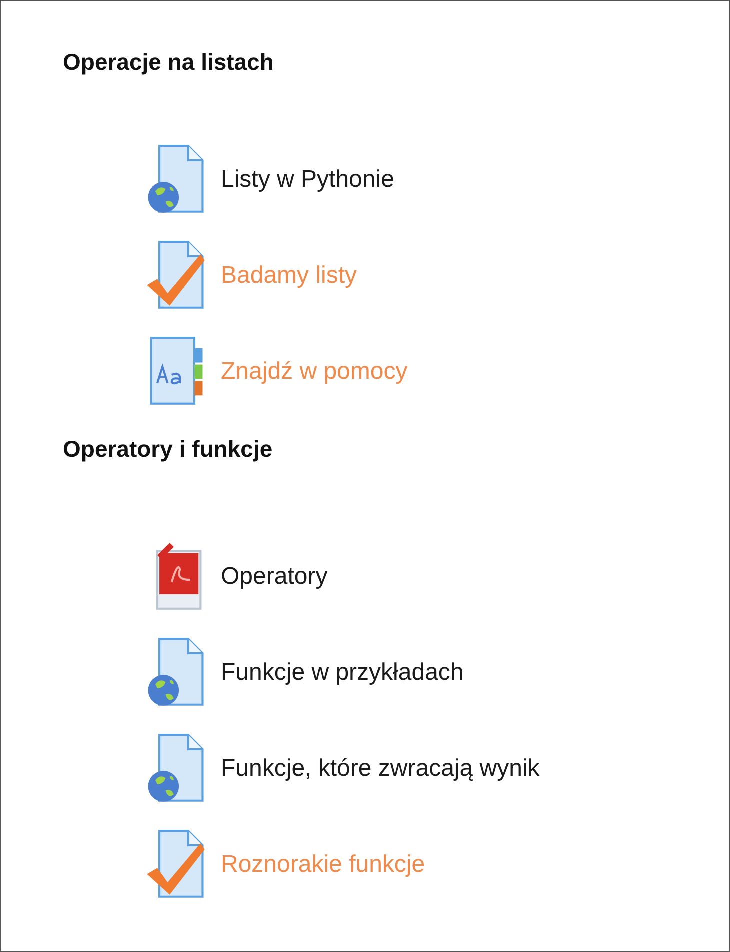 This screenshot has height=952, width=730. What do you see at coordinates (380, 769) in the screenshot?
I see `activity-link: Funkcje, które zwracają wynik` at bounding box center [380, 769].